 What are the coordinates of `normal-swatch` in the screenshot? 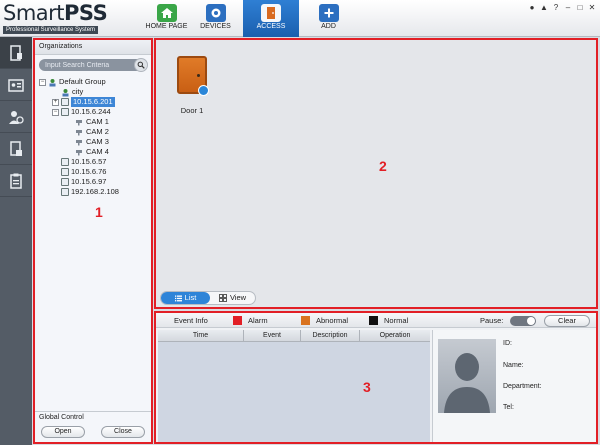 It's located at (373, 320).